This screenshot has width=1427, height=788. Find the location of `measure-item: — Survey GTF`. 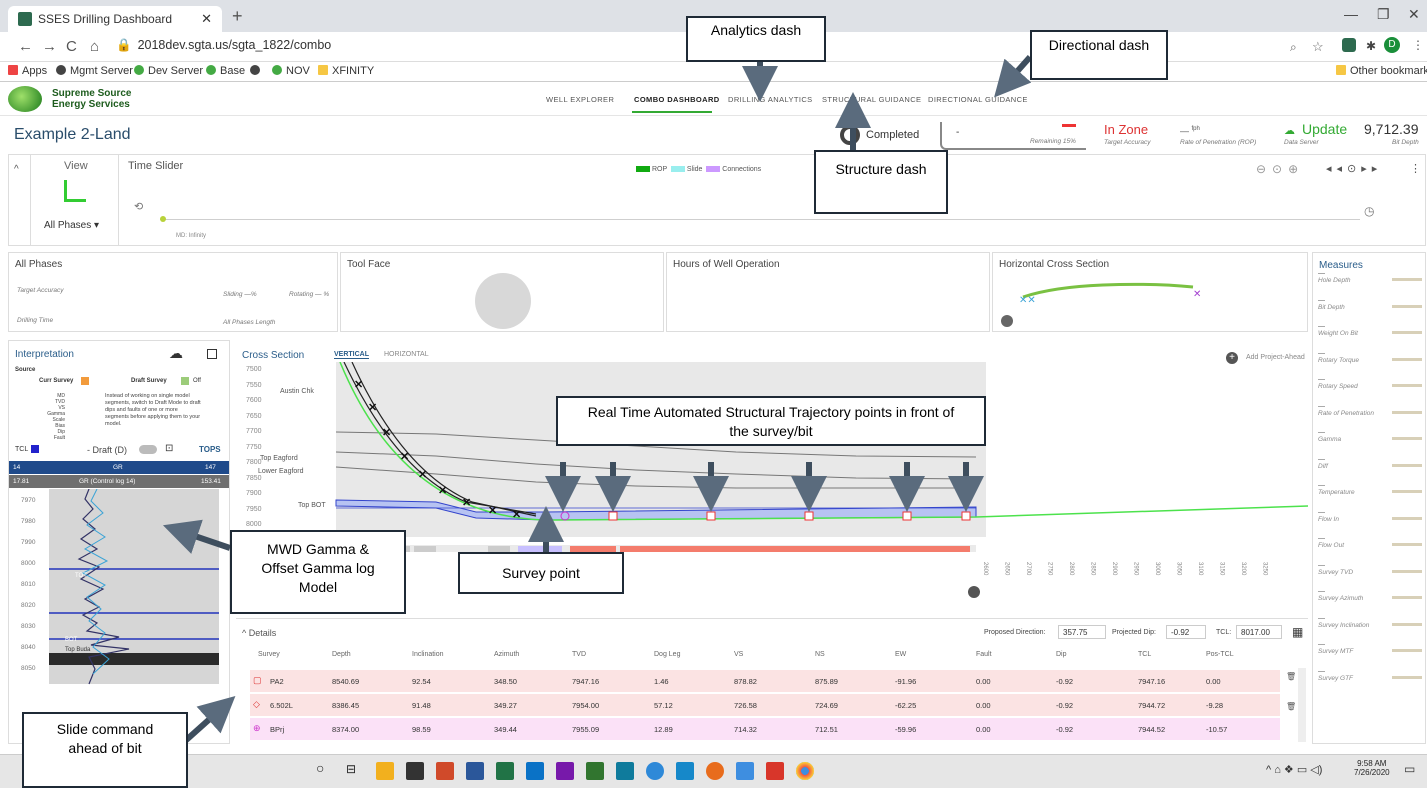

measure-item: — Survey GTF is located at coordinates (1370, 675).